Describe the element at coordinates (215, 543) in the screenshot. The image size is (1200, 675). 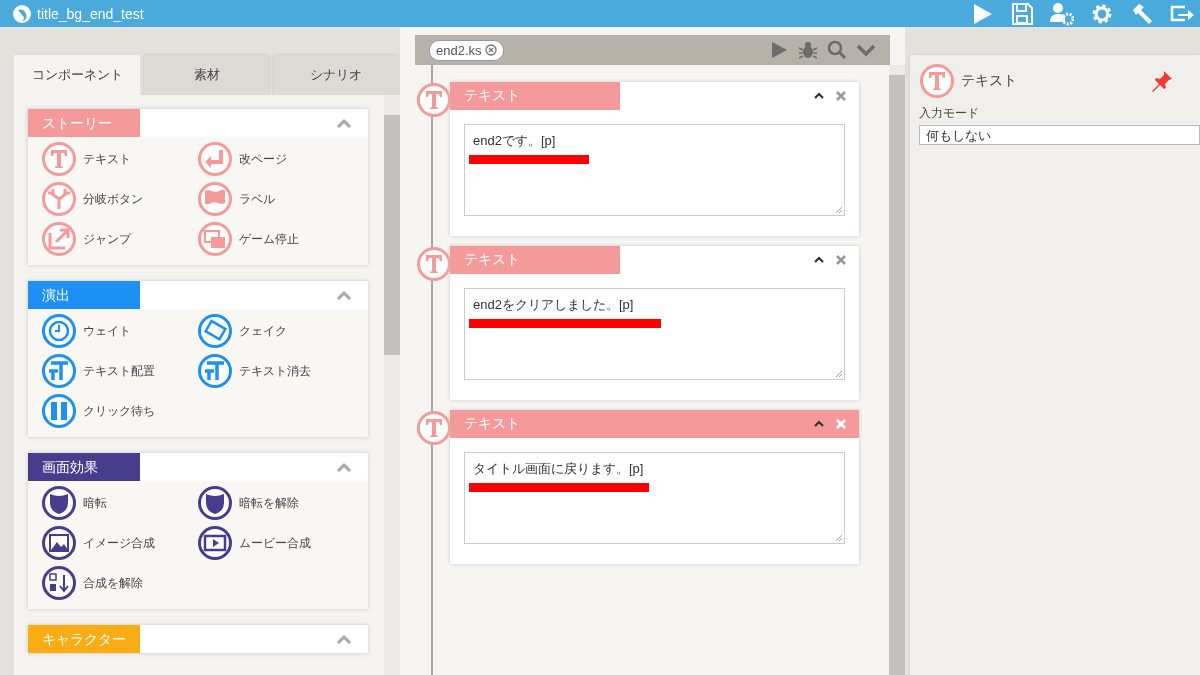
I see `film-icon` at that location.